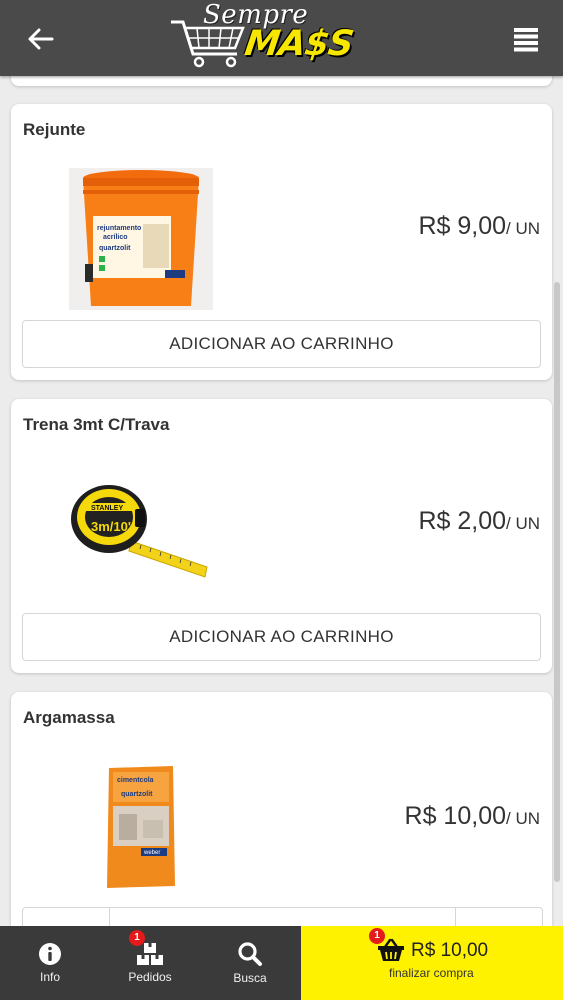  What do you see at coordinates (150, 963) in the screenshot?
I see `nav-pedidos: Pedidos 1` at bounding box center [150, 963].